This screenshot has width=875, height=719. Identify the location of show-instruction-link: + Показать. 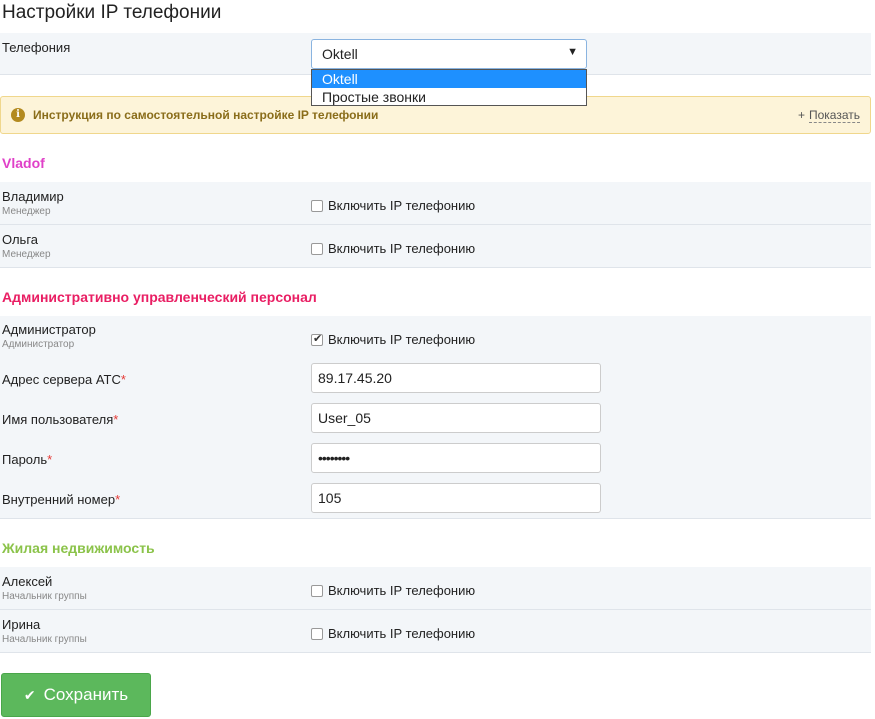
(828, 115).